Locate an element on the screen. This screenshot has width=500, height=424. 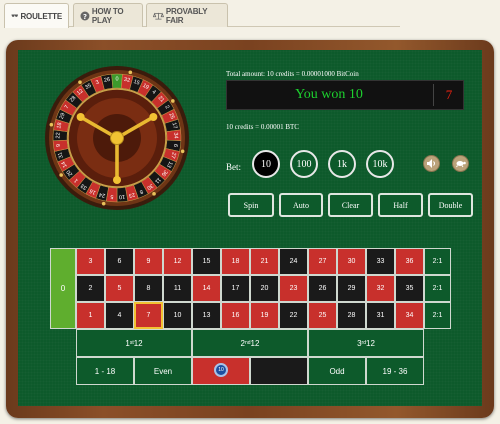
chip-10: 10 is located at coordinates (266, 164).